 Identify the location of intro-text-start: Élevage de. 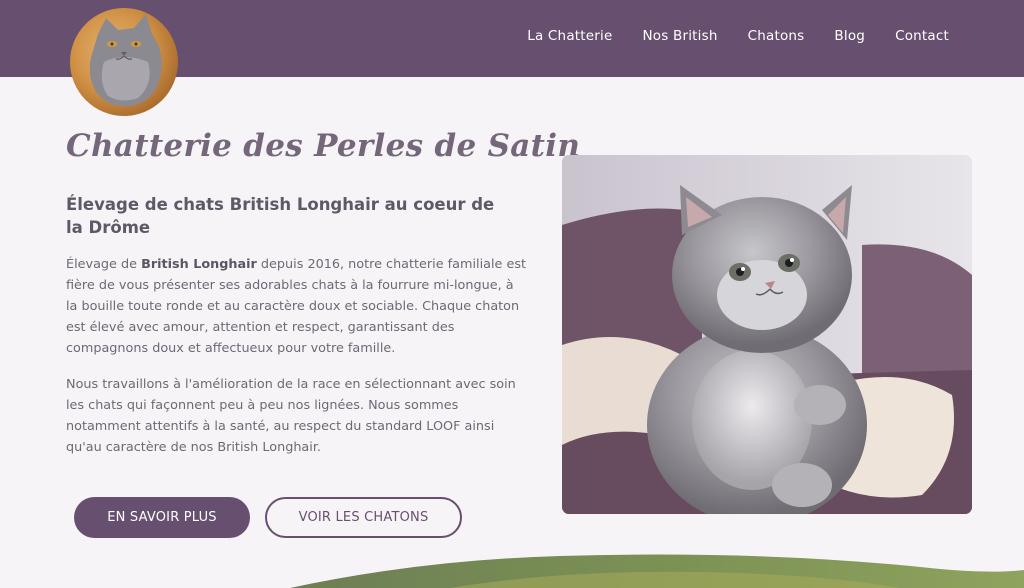
(104, 264).